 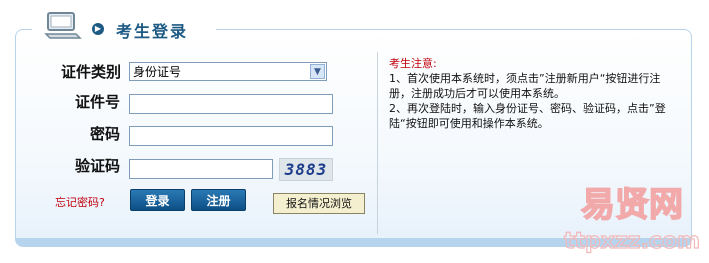 What do you see at coordinates (98, 102) in the screenshot?
I see `id-number-label: 证件号` at bounding box center [98, 102].